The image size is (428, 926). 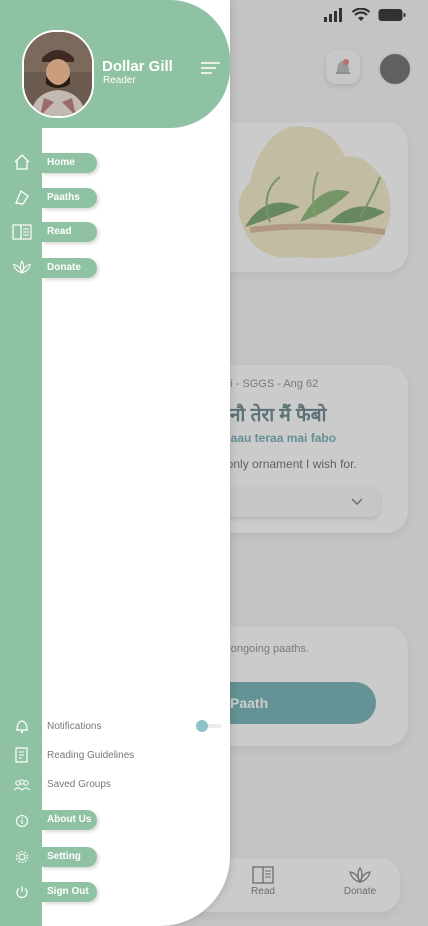 What do you see at coordinates (69, 857) in the screenshot?
I see `nav-setting: Setting` at bounding box center [69, 857].